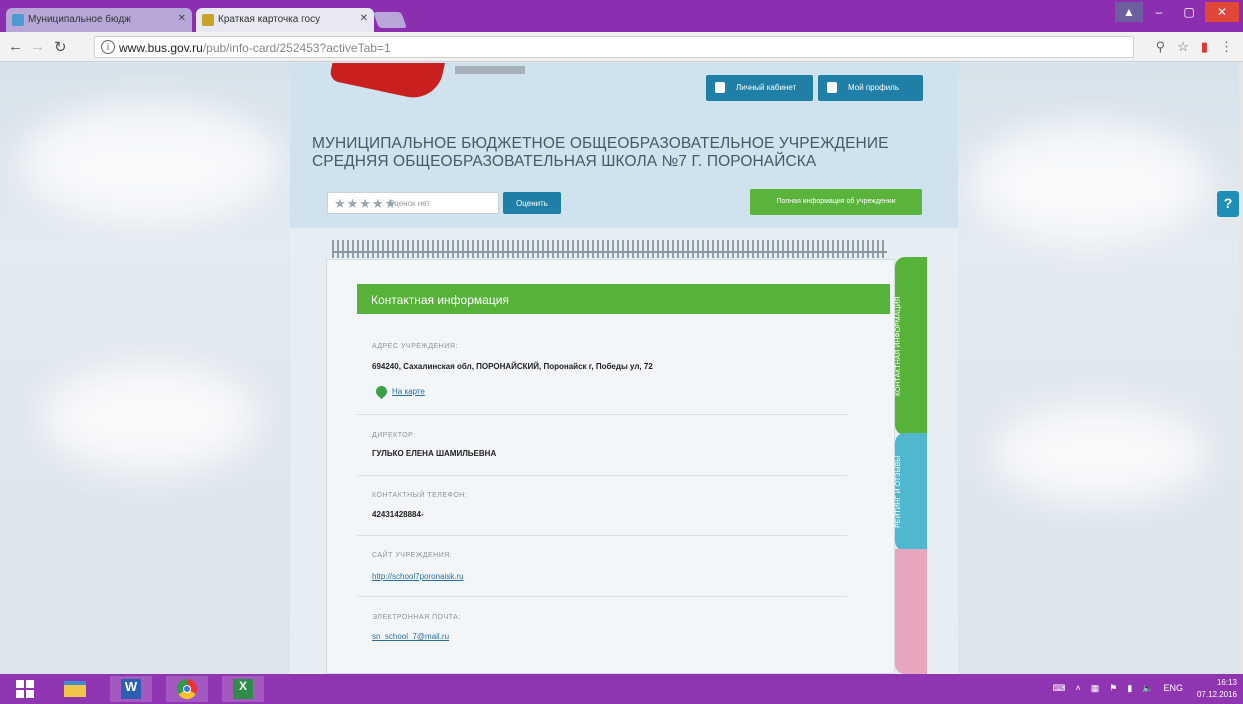 The height and width of the screenshot is (704, 1243). Describe the element at coordinates (412, 555) in the screenshot. I see `site-label: САЙТ УЧРЕЖДЕНИЯ:` at that location.